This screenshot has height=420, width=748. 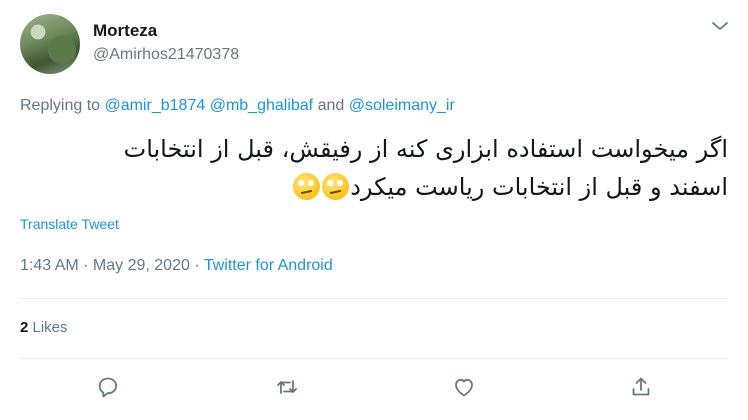 I want to click on tweet-line-2: اسفند و قبل از انتخابات ریاست میکرد, so click(x=374, y=187).